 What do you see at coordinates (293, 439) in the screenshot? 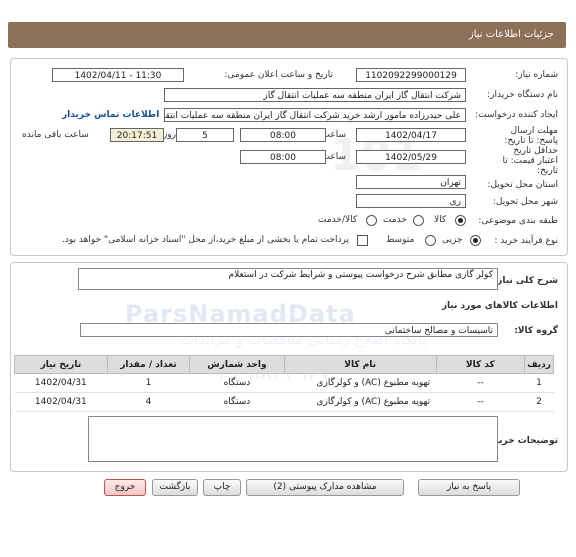
I see `buyer-notes-field` at bounding box center [293, 439].